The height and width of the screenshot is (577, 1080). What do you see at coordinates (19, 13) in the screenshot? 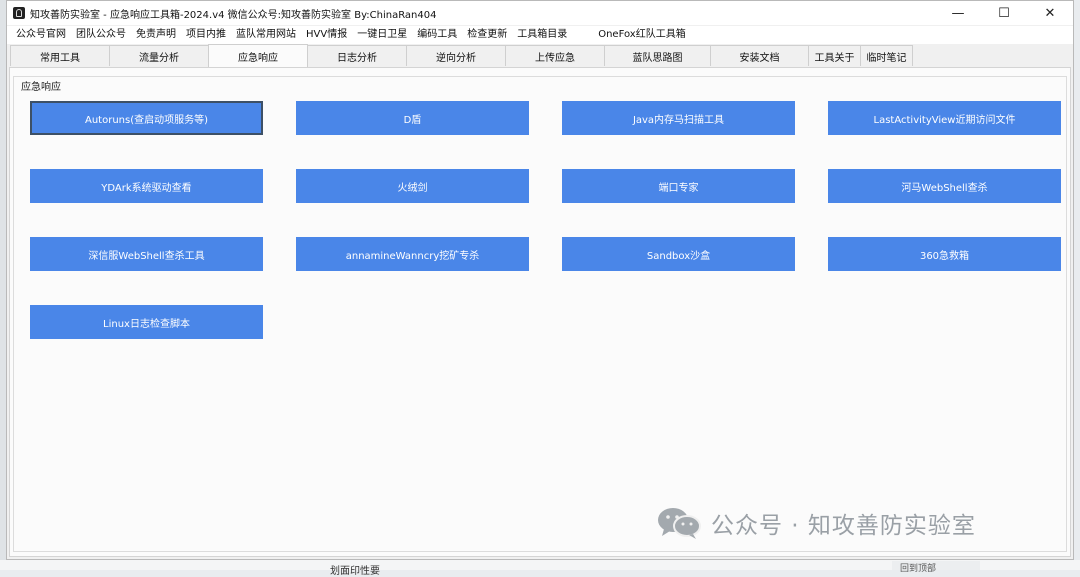
I see `app-icon` at bounding box center [19, 13].